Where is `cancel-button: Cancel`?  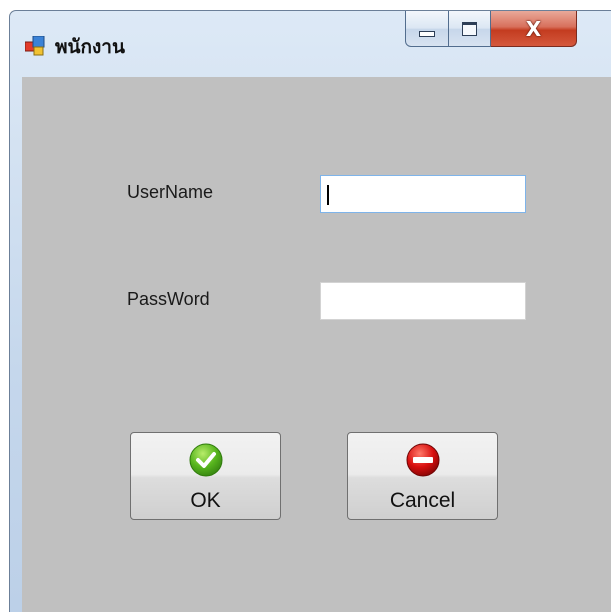
cancel-button: Cancel is located at coordinates (422, 476).